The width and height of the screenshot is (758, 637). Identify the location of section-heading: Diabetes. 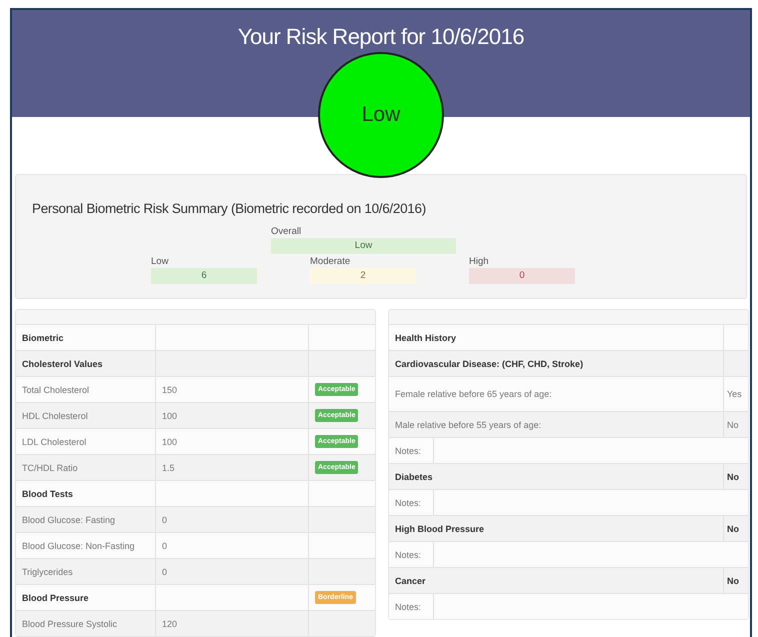
(414, 477).